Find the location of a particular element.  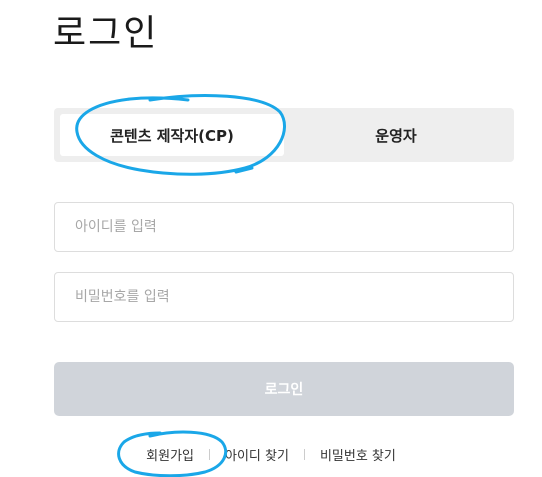

id-input is located at coordinates (284, 227).